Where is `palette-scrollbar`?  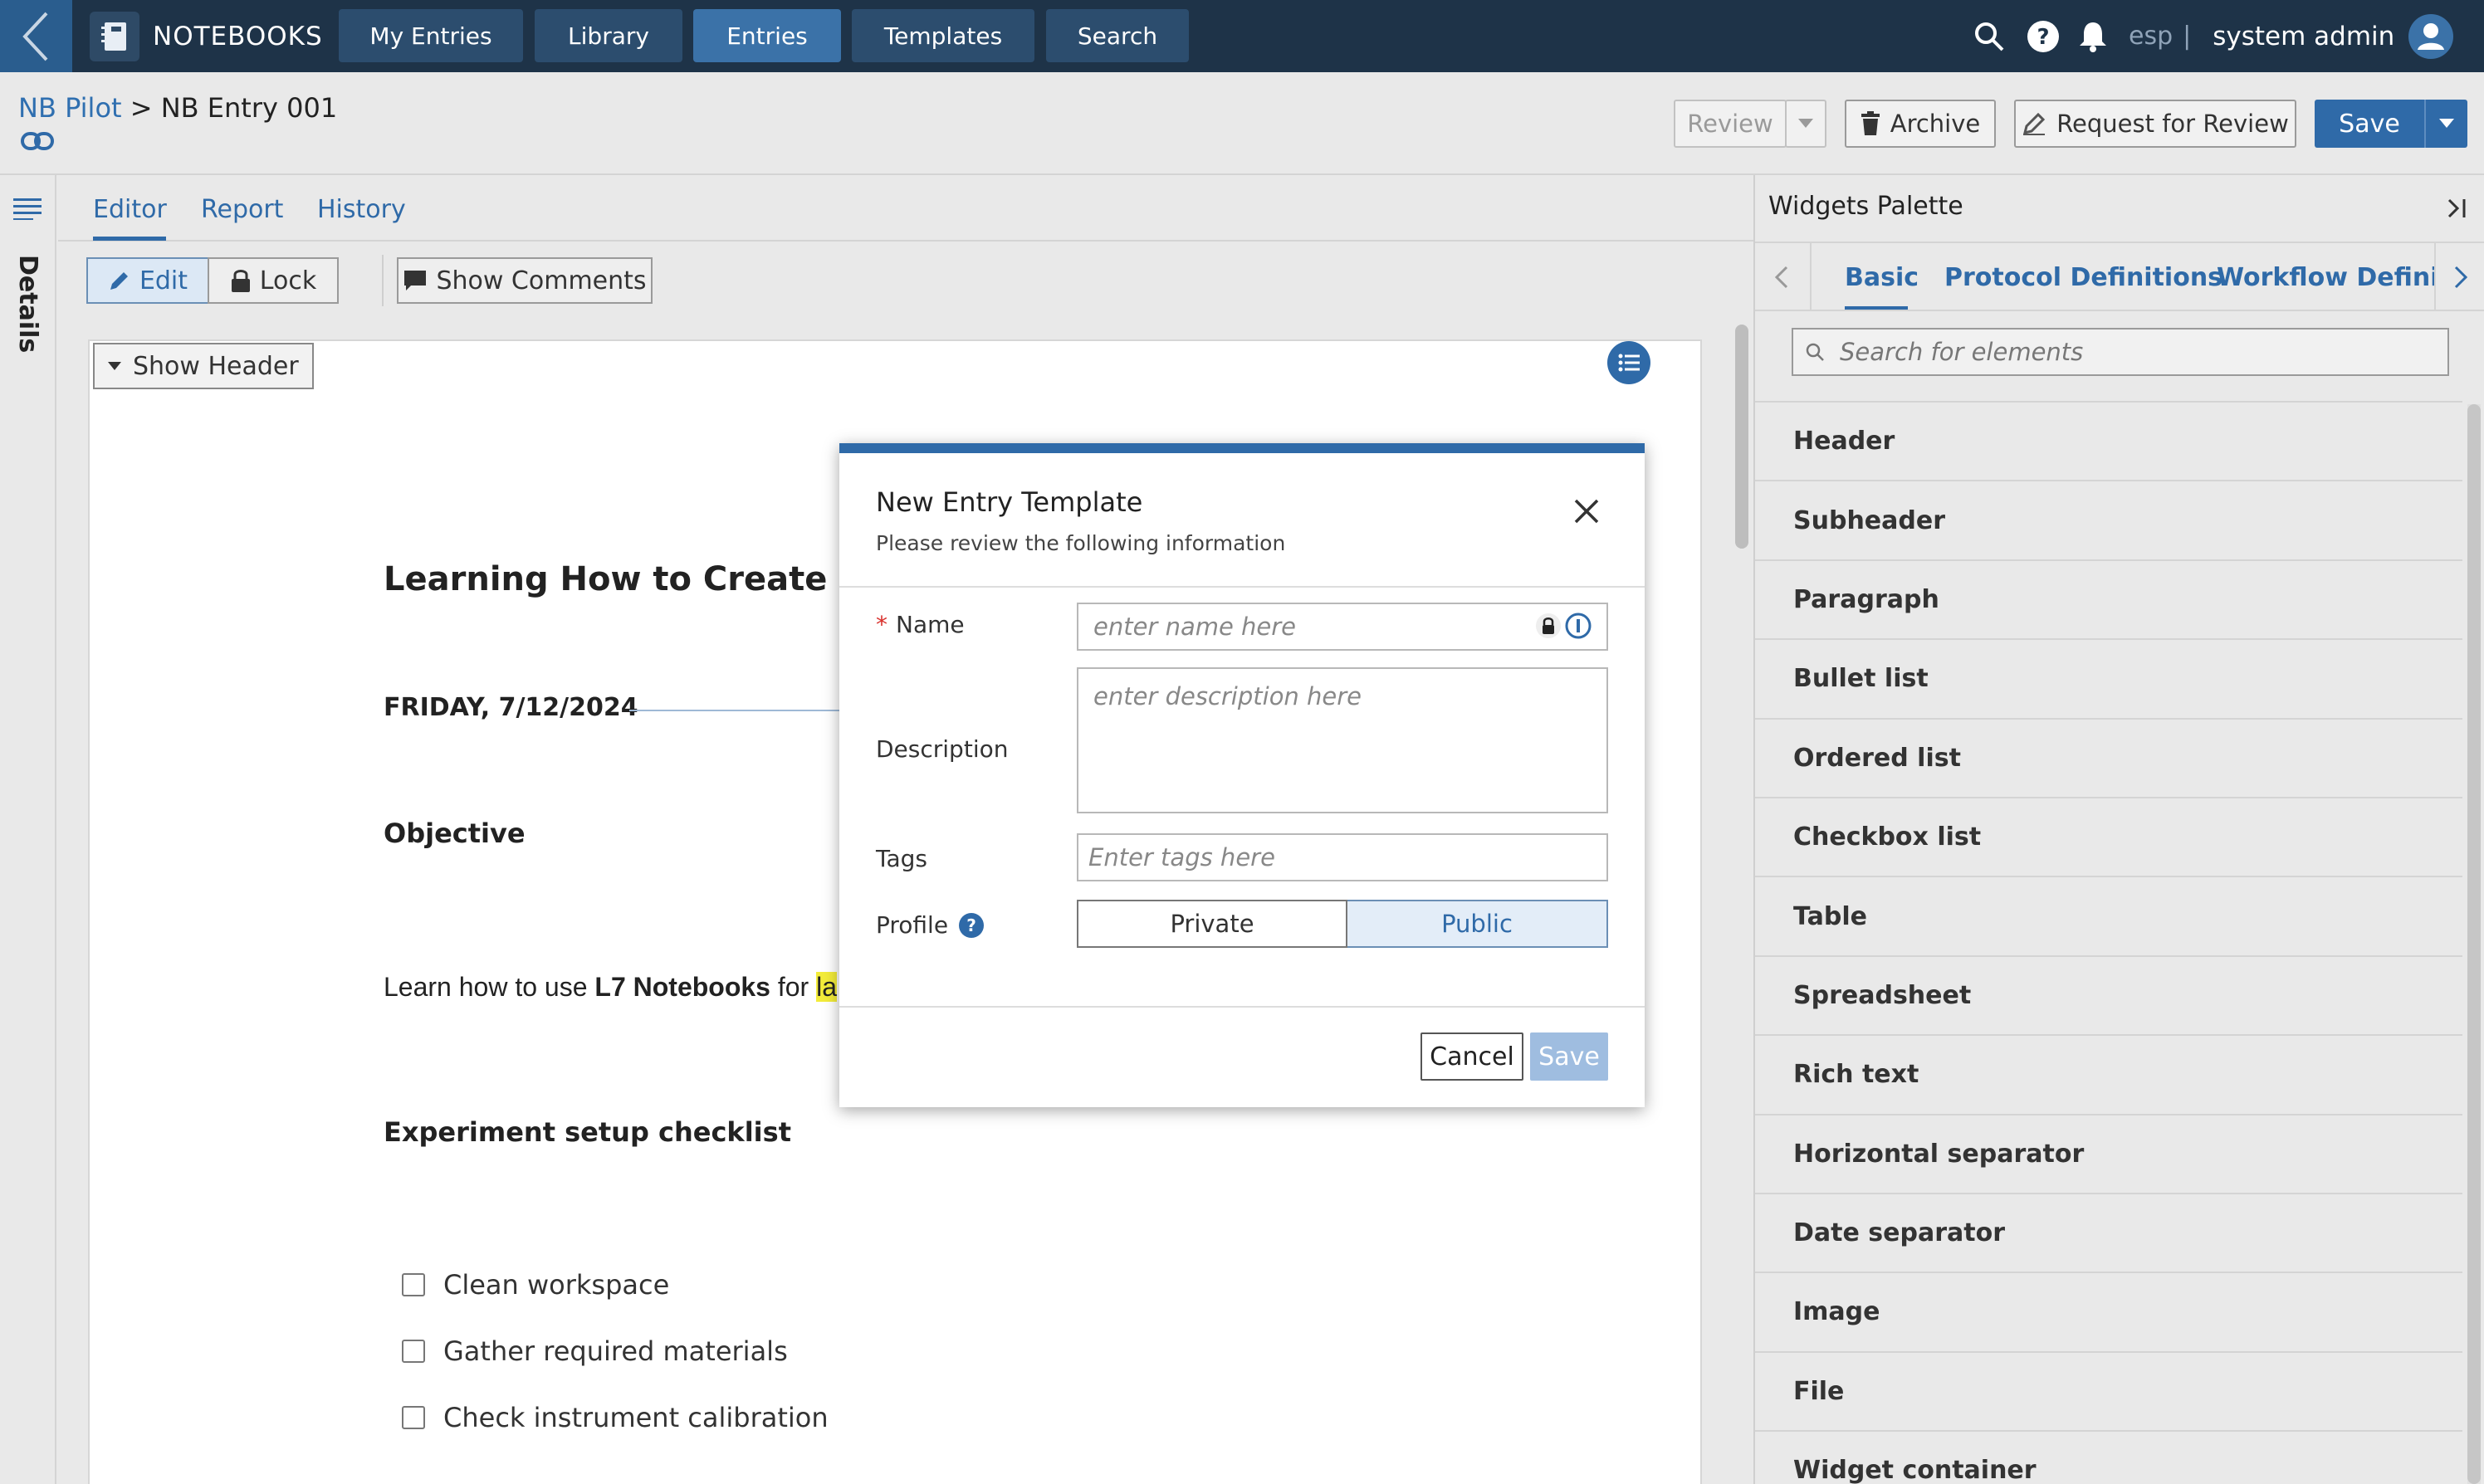 palette-scrollbar is located at coordinates (2474, 944).